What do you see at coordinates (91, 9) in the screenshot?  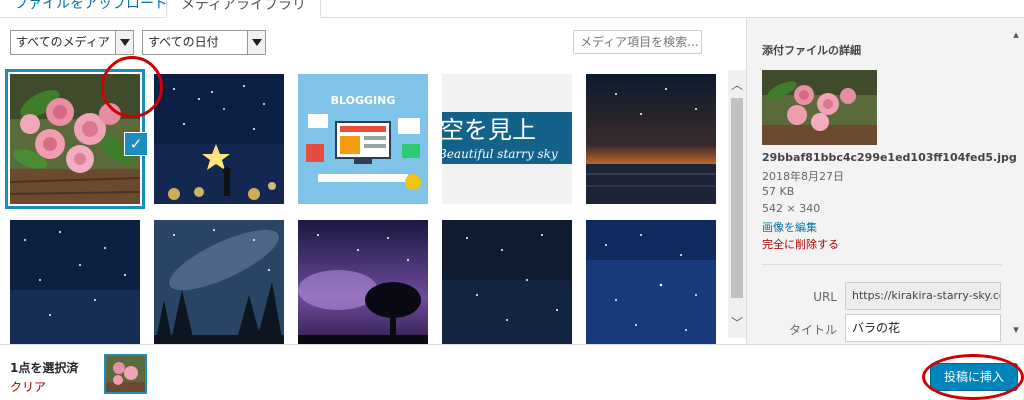 I see `tab-upload-files: ファイルをアップロード` at bounding box center [91, 9].